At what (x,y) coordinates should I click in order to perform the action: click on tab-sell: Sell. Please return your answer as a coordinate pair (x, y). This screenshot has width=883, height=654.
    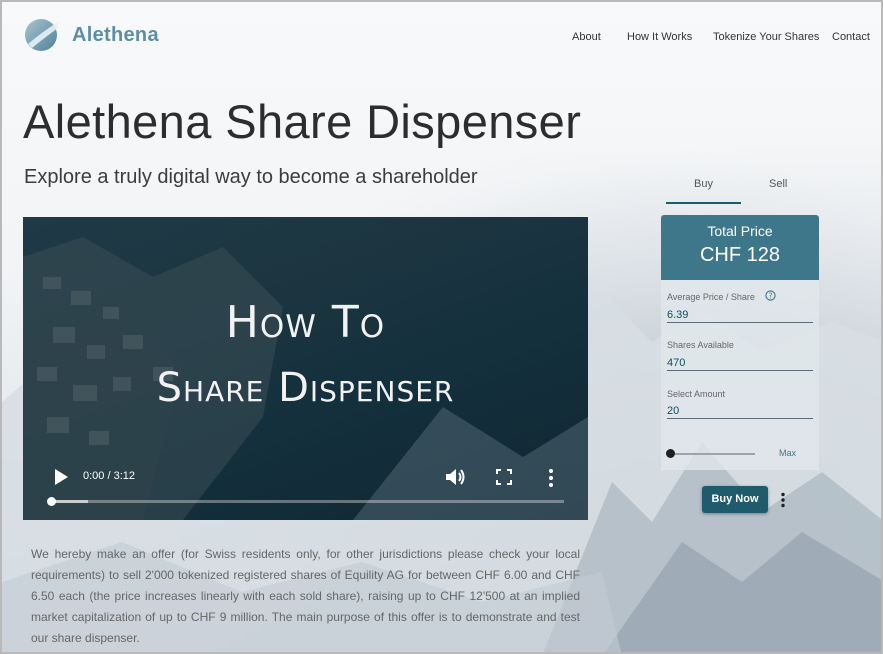
    Looking at the image, I should click on (778, 184).